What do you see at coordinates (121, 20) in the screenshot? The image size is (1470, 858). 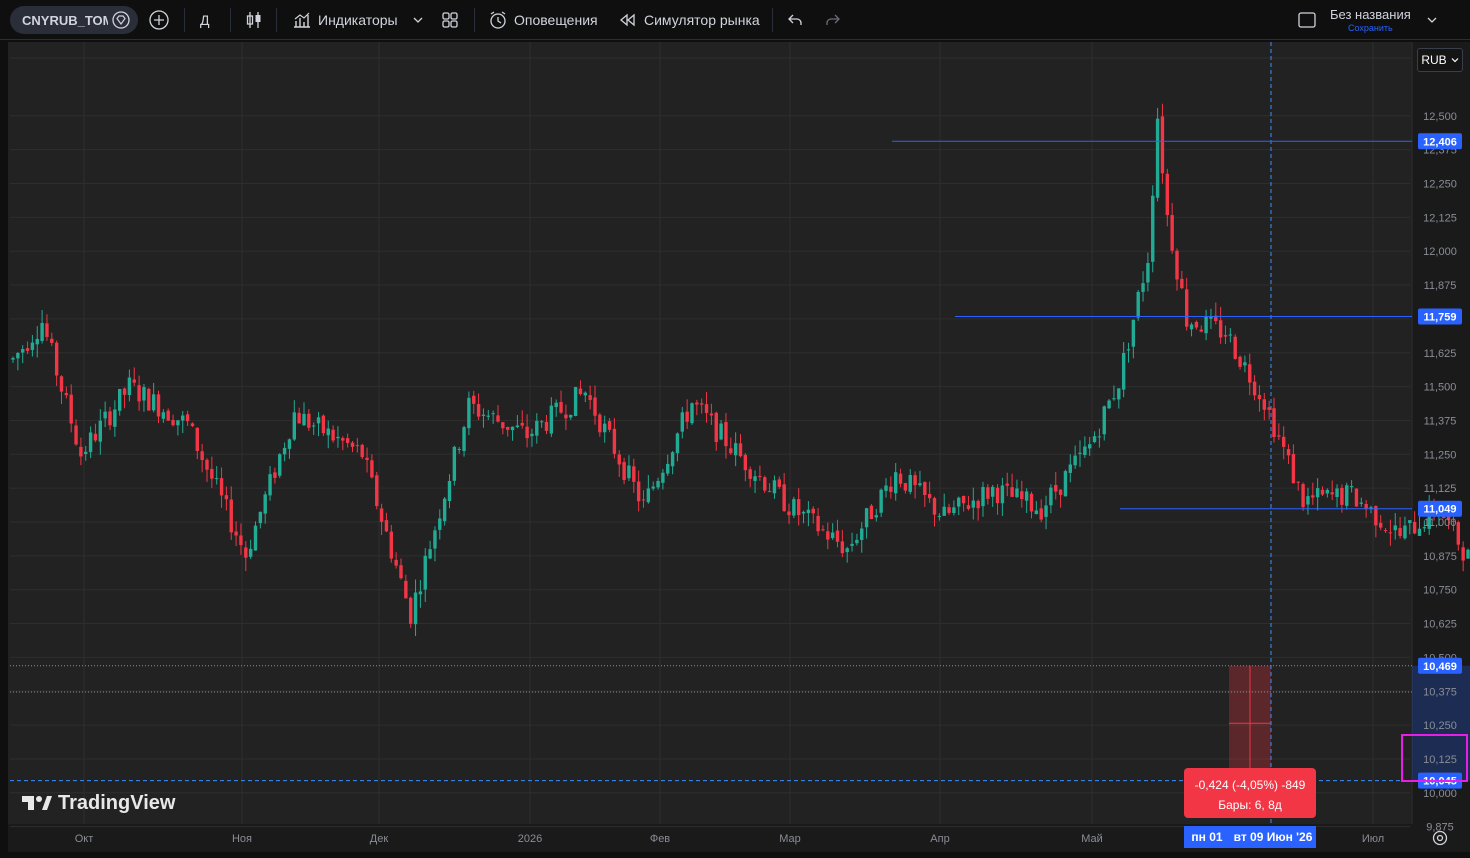 I see `diamond-icon` at bounding box center [121, 20].